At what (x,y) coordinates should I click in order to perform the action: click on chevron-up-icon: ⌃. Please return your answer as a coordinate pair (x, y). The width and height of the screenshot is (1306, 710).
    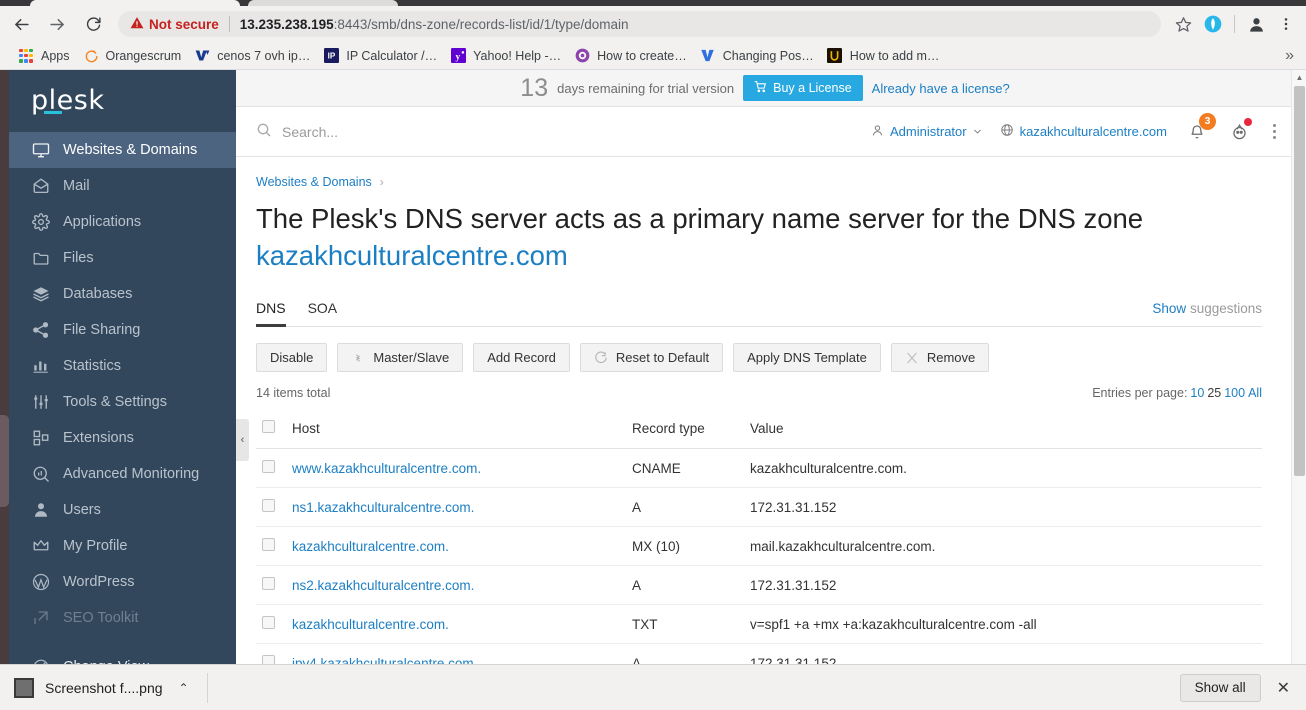
    Looking at the image, I should click on (184, 688).